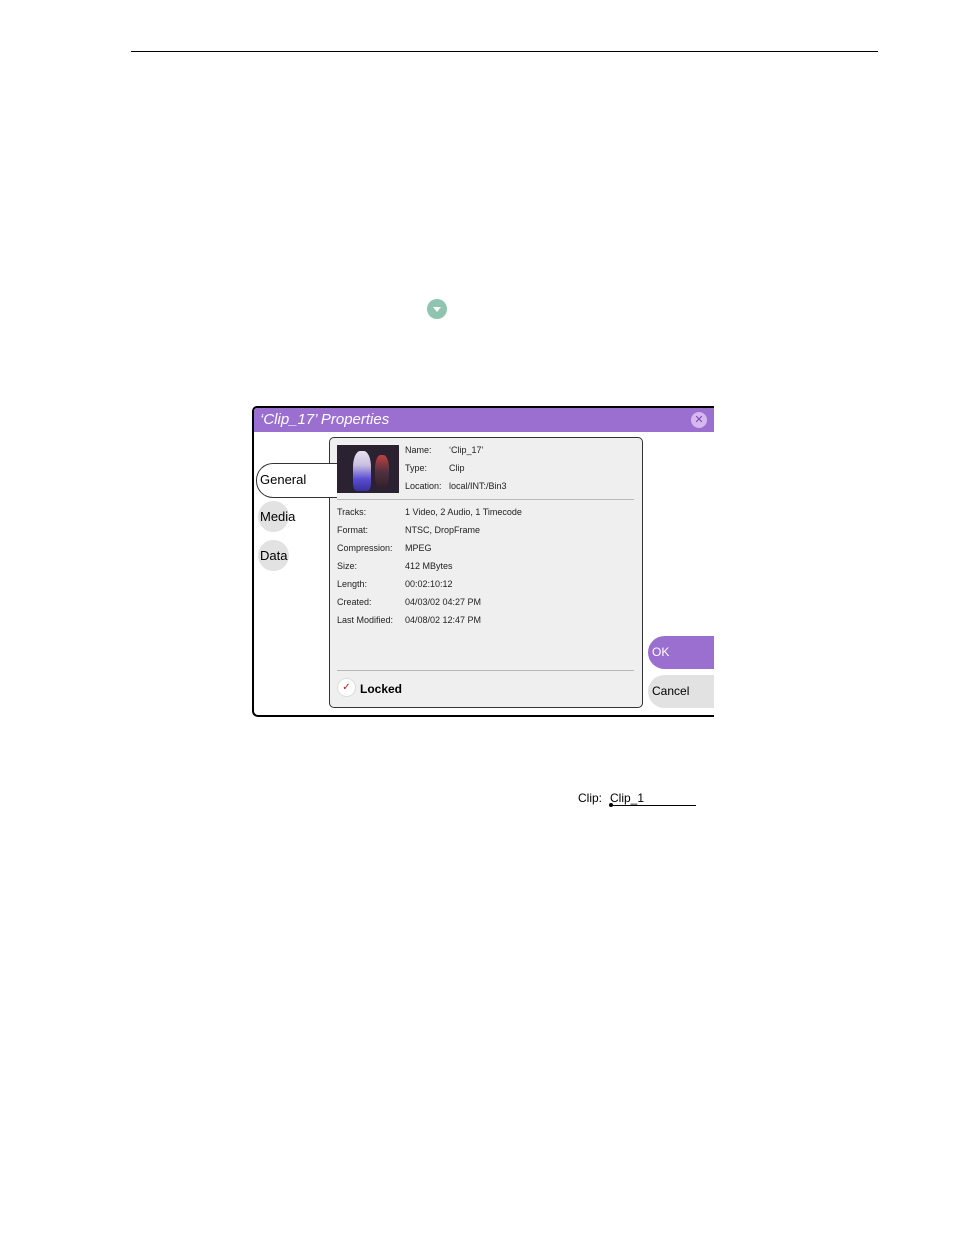 This screenshot has height=1235, width=954. Describe the element at coordinates (346, 687) in the screenshot. I see `locked-checkbox: ✓` at that location.